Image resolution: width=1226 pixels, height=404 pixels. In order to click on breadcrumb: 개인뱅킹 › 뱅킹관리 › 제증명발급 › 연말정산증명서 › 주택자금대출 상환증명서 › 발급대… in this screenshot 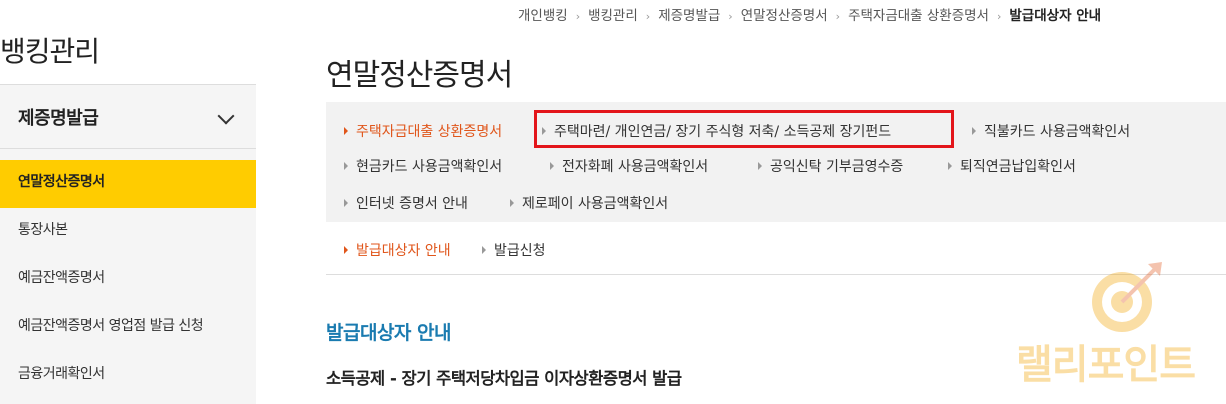, I will do `click(809, 14)`.